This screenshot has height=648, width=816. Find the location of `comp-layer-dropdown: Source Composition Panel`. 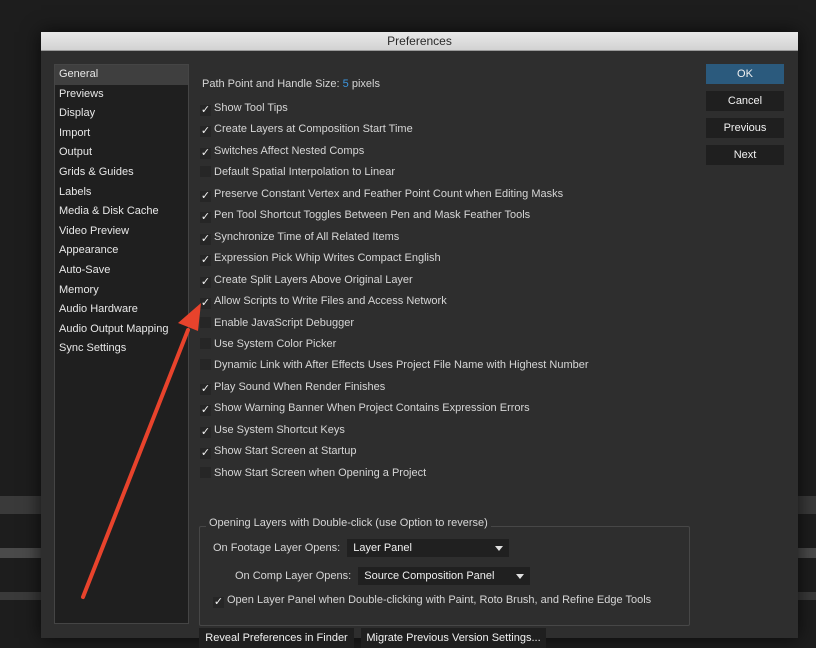

comp-layer-dropdown: Source Composition Panel is located at coordinates (444, 576).